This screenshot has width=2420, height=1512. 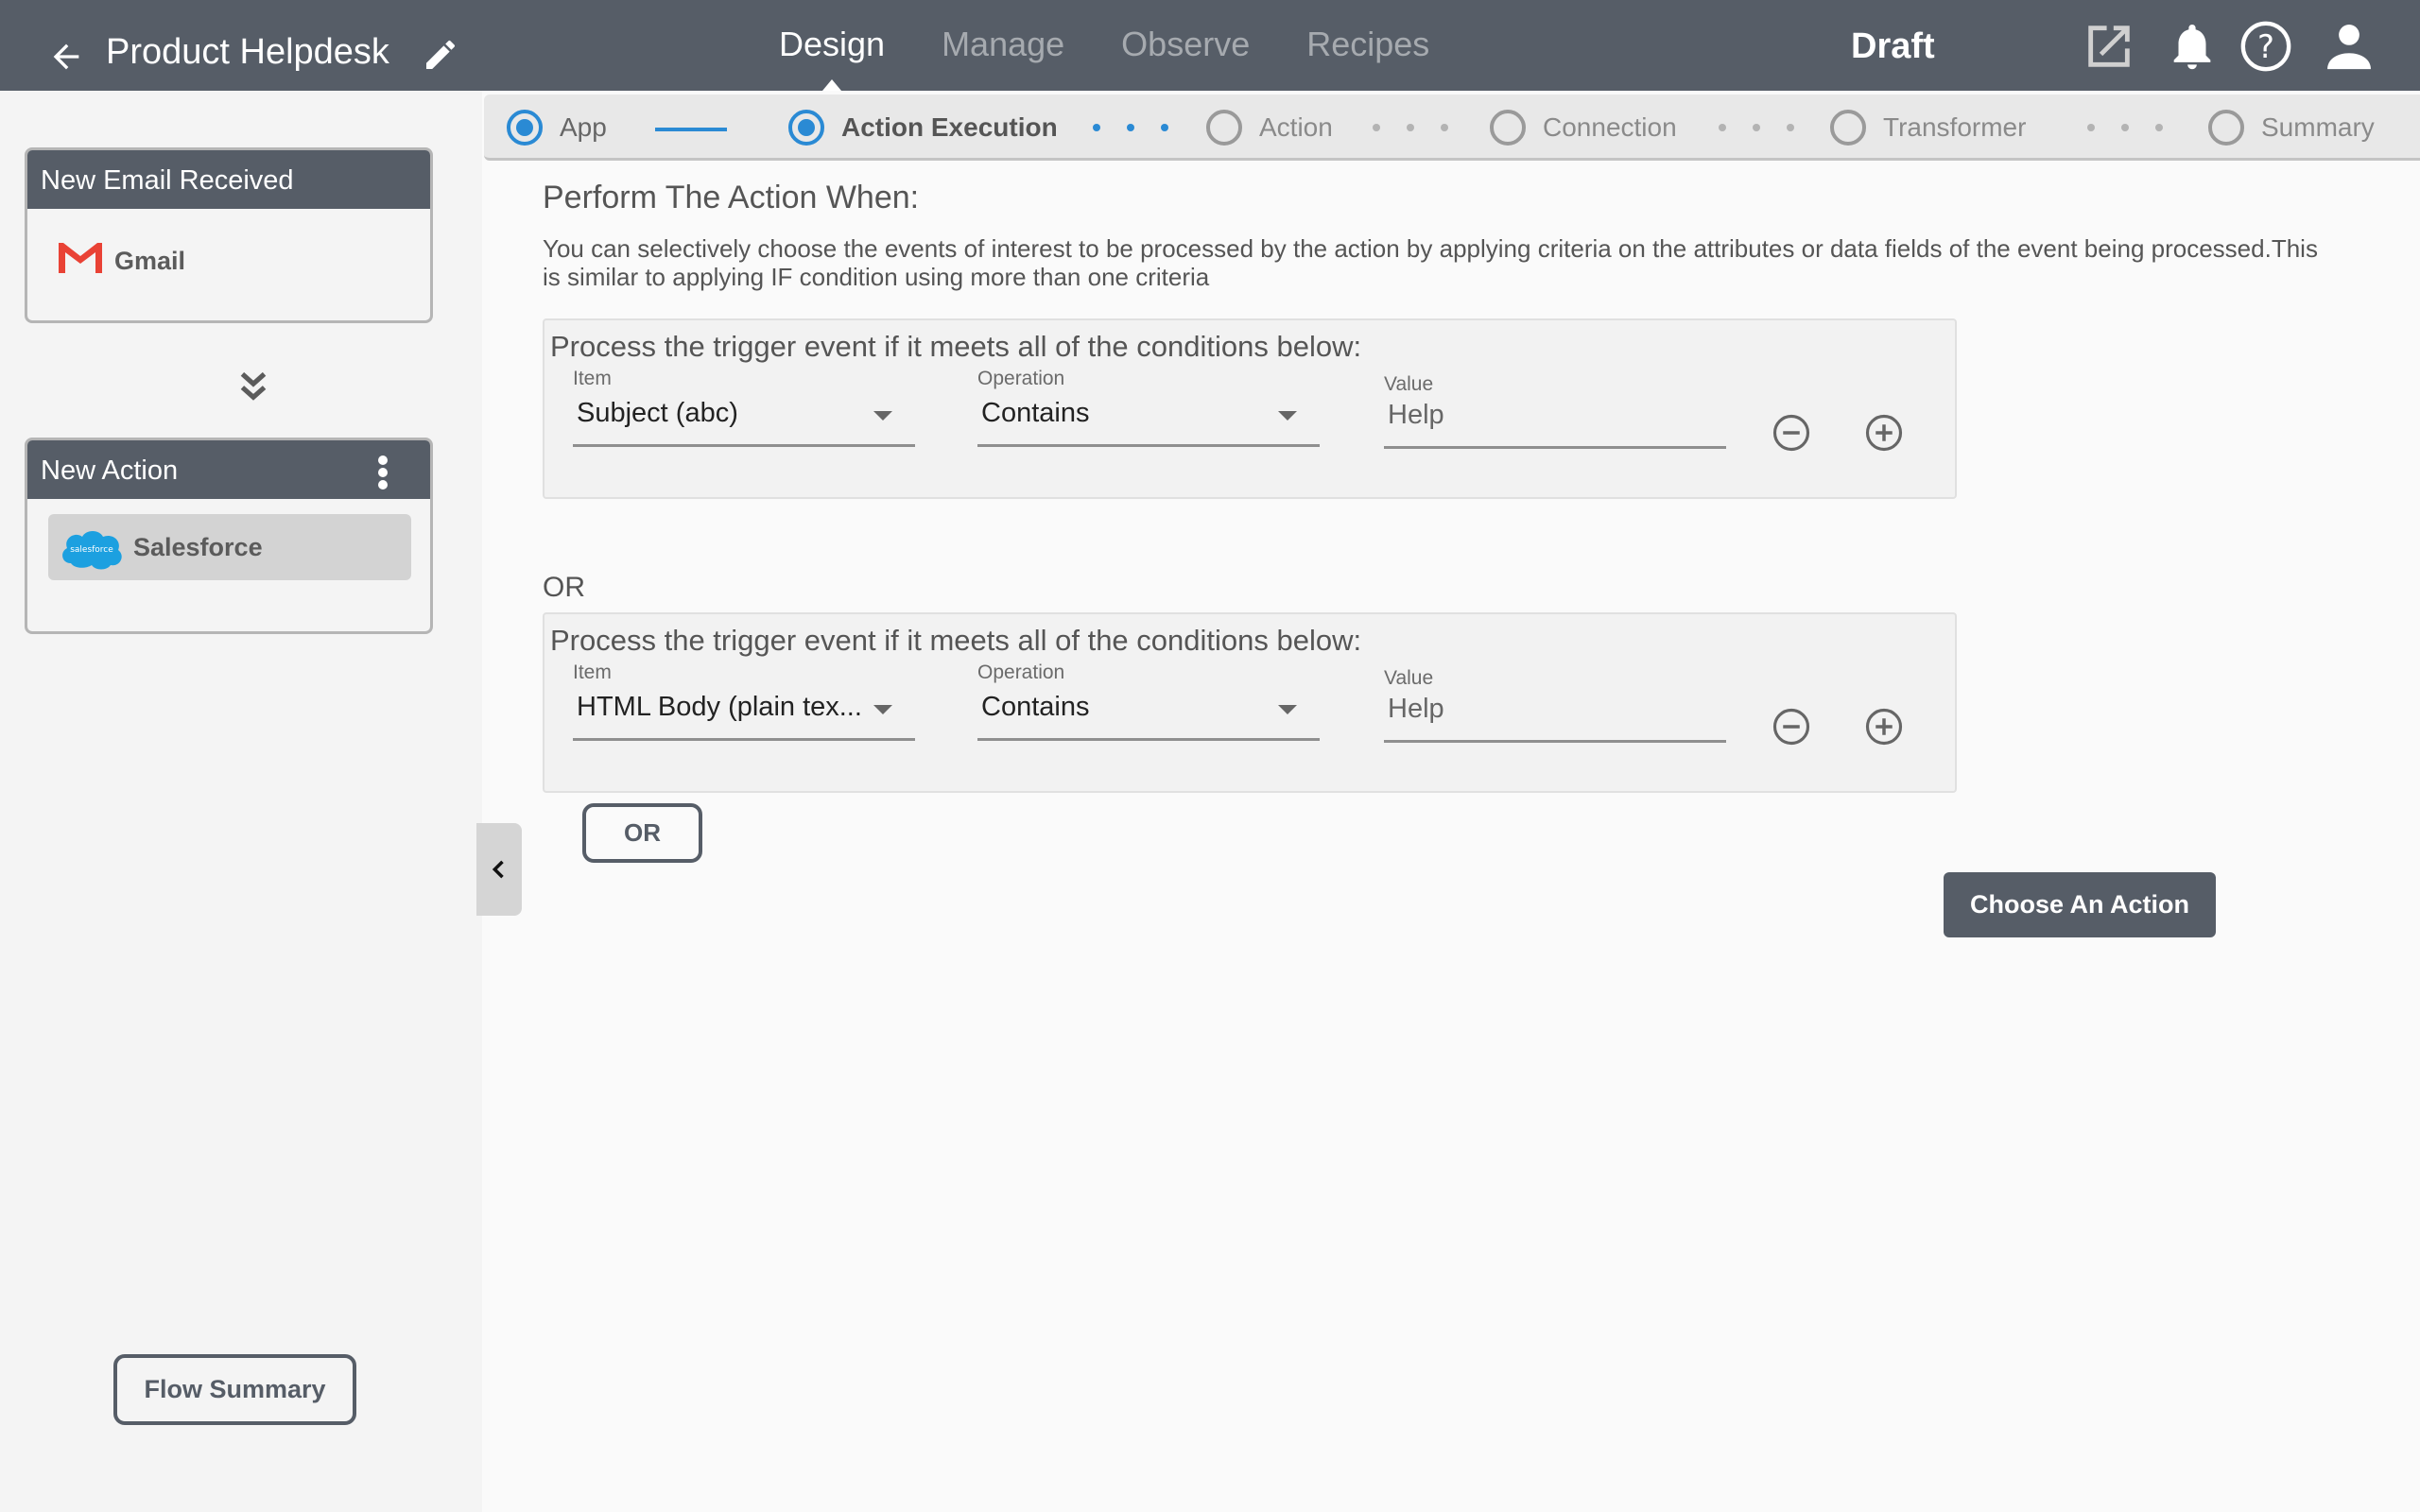 I want to click on add-or-group-button: OR, so click(x=642, y=833).